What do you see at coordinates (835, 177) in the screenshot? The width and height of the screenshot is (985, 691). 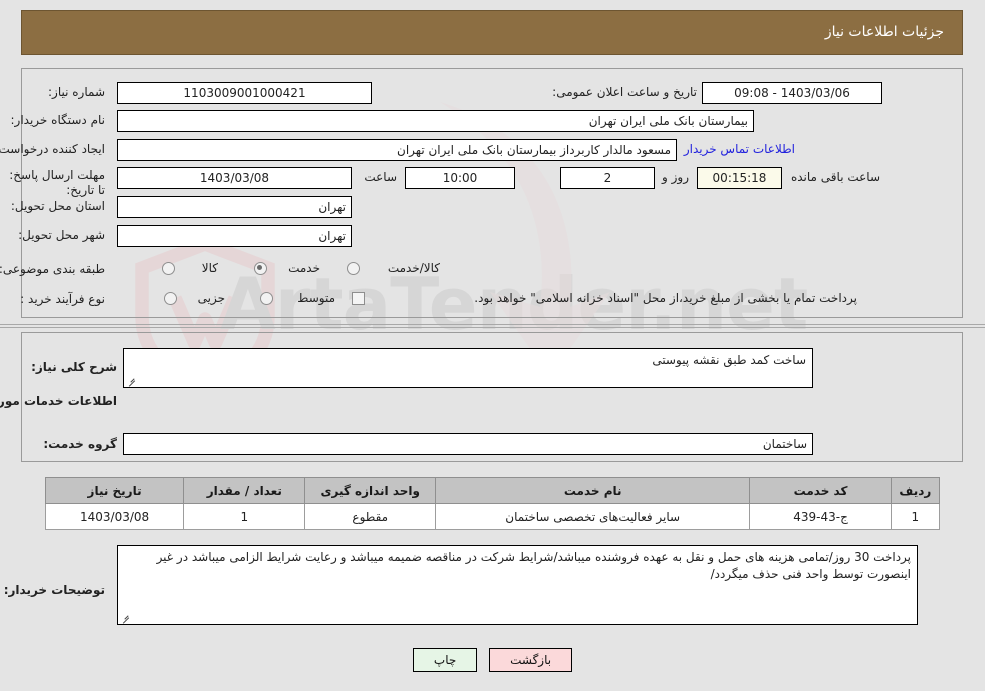 I see `remaining-hours-label: ساعت باقی مانده` at bounding box center [835, 177].